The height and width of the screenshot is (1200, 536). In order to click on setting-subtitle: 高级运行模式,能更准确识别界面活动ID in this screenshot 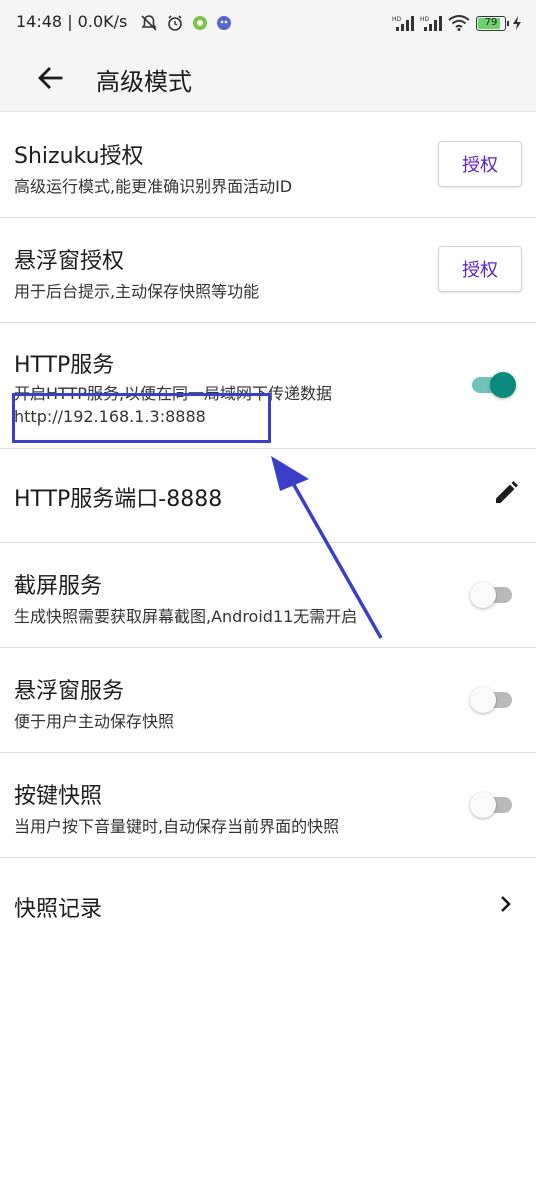, I will do `click(153, 186)`.